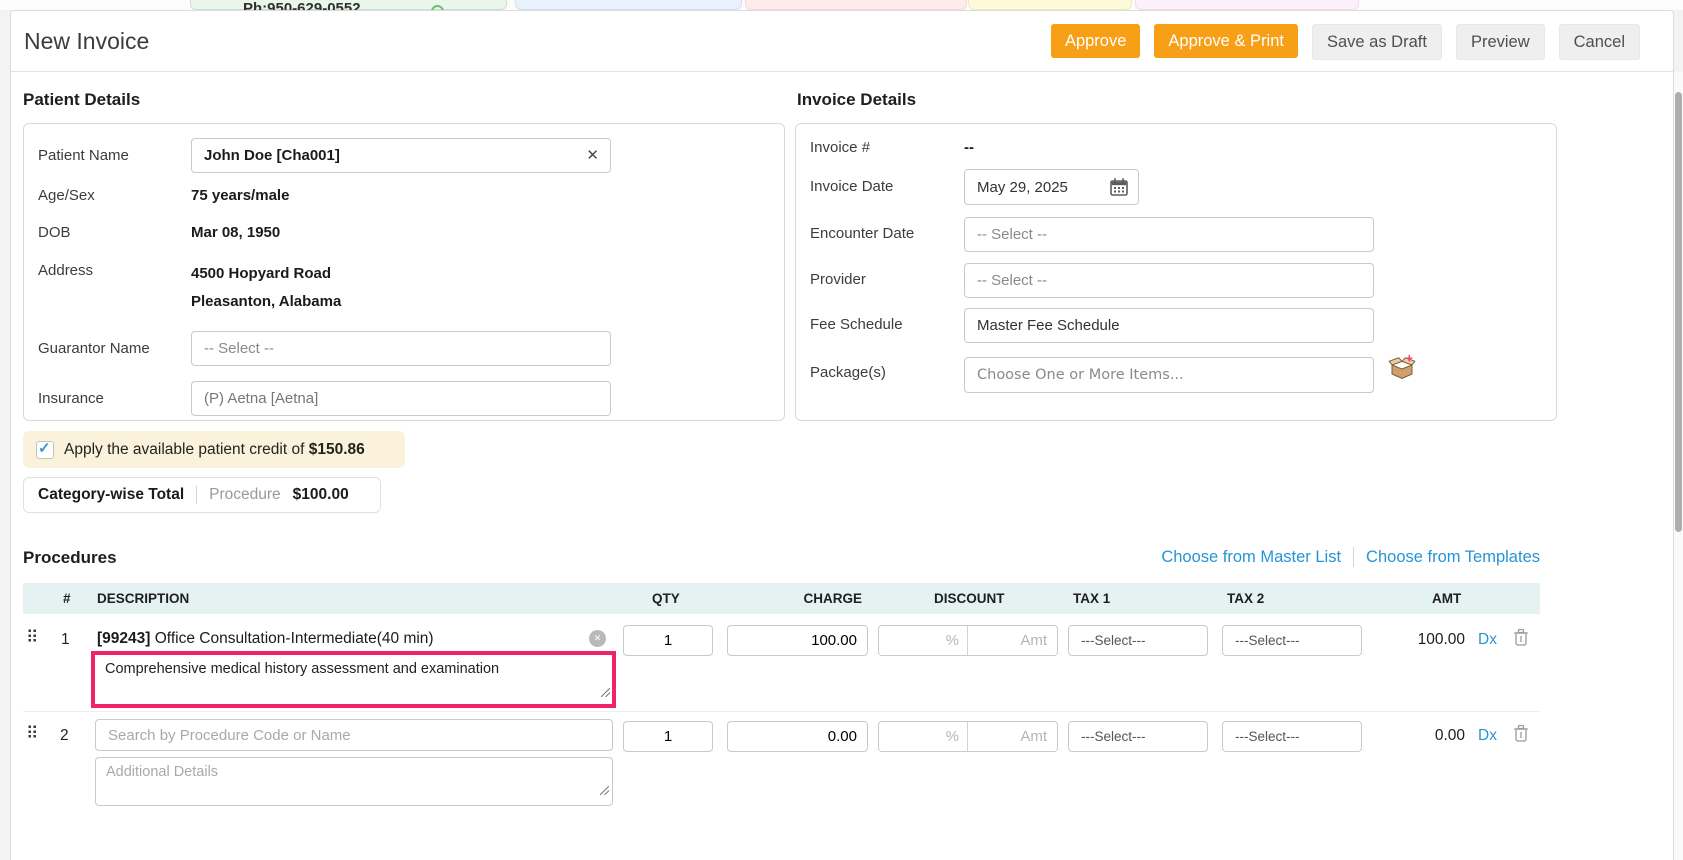 The width and height of the screenshot is (1683, 860). I want to click on encounter-date-select: -- Select --, so click(1169, 234).